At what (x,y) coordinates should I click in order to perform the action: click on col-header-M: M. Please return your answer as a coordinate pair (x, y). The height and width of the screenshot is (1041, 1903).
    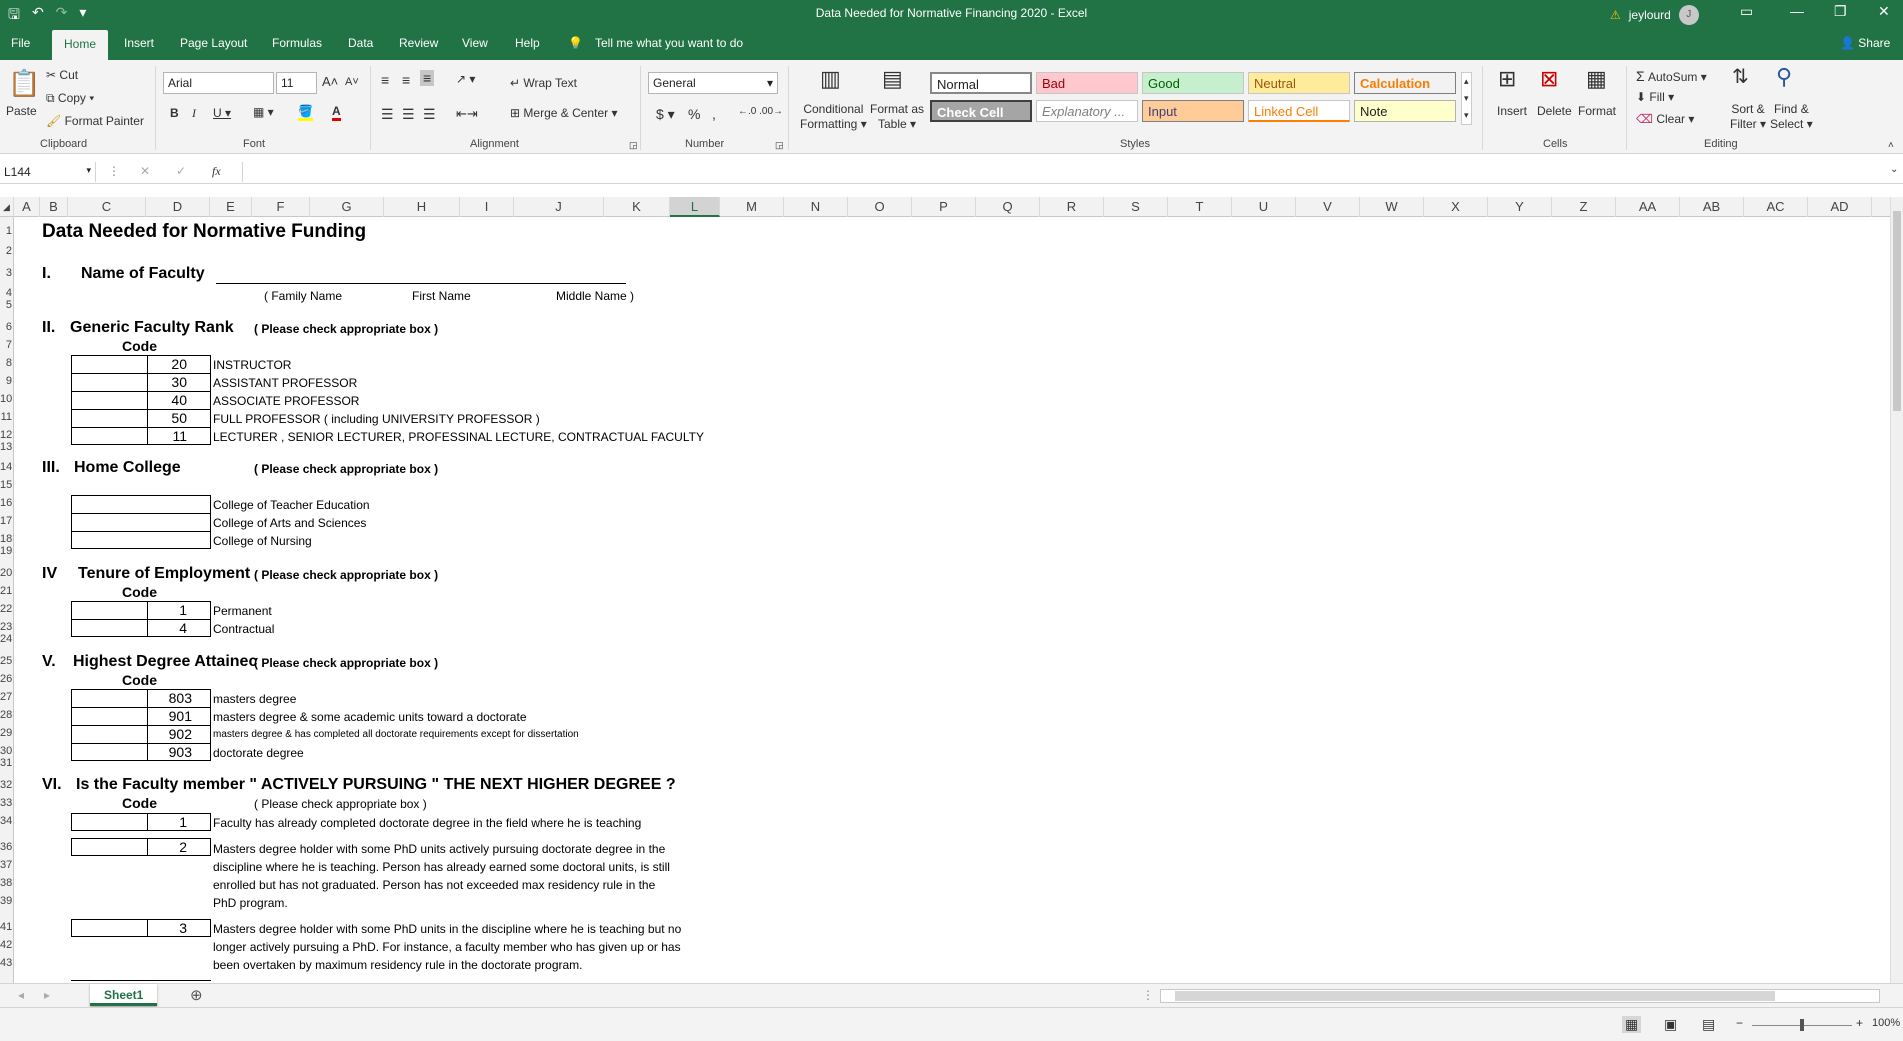
    Looking at the image, I should click on (752, 207).